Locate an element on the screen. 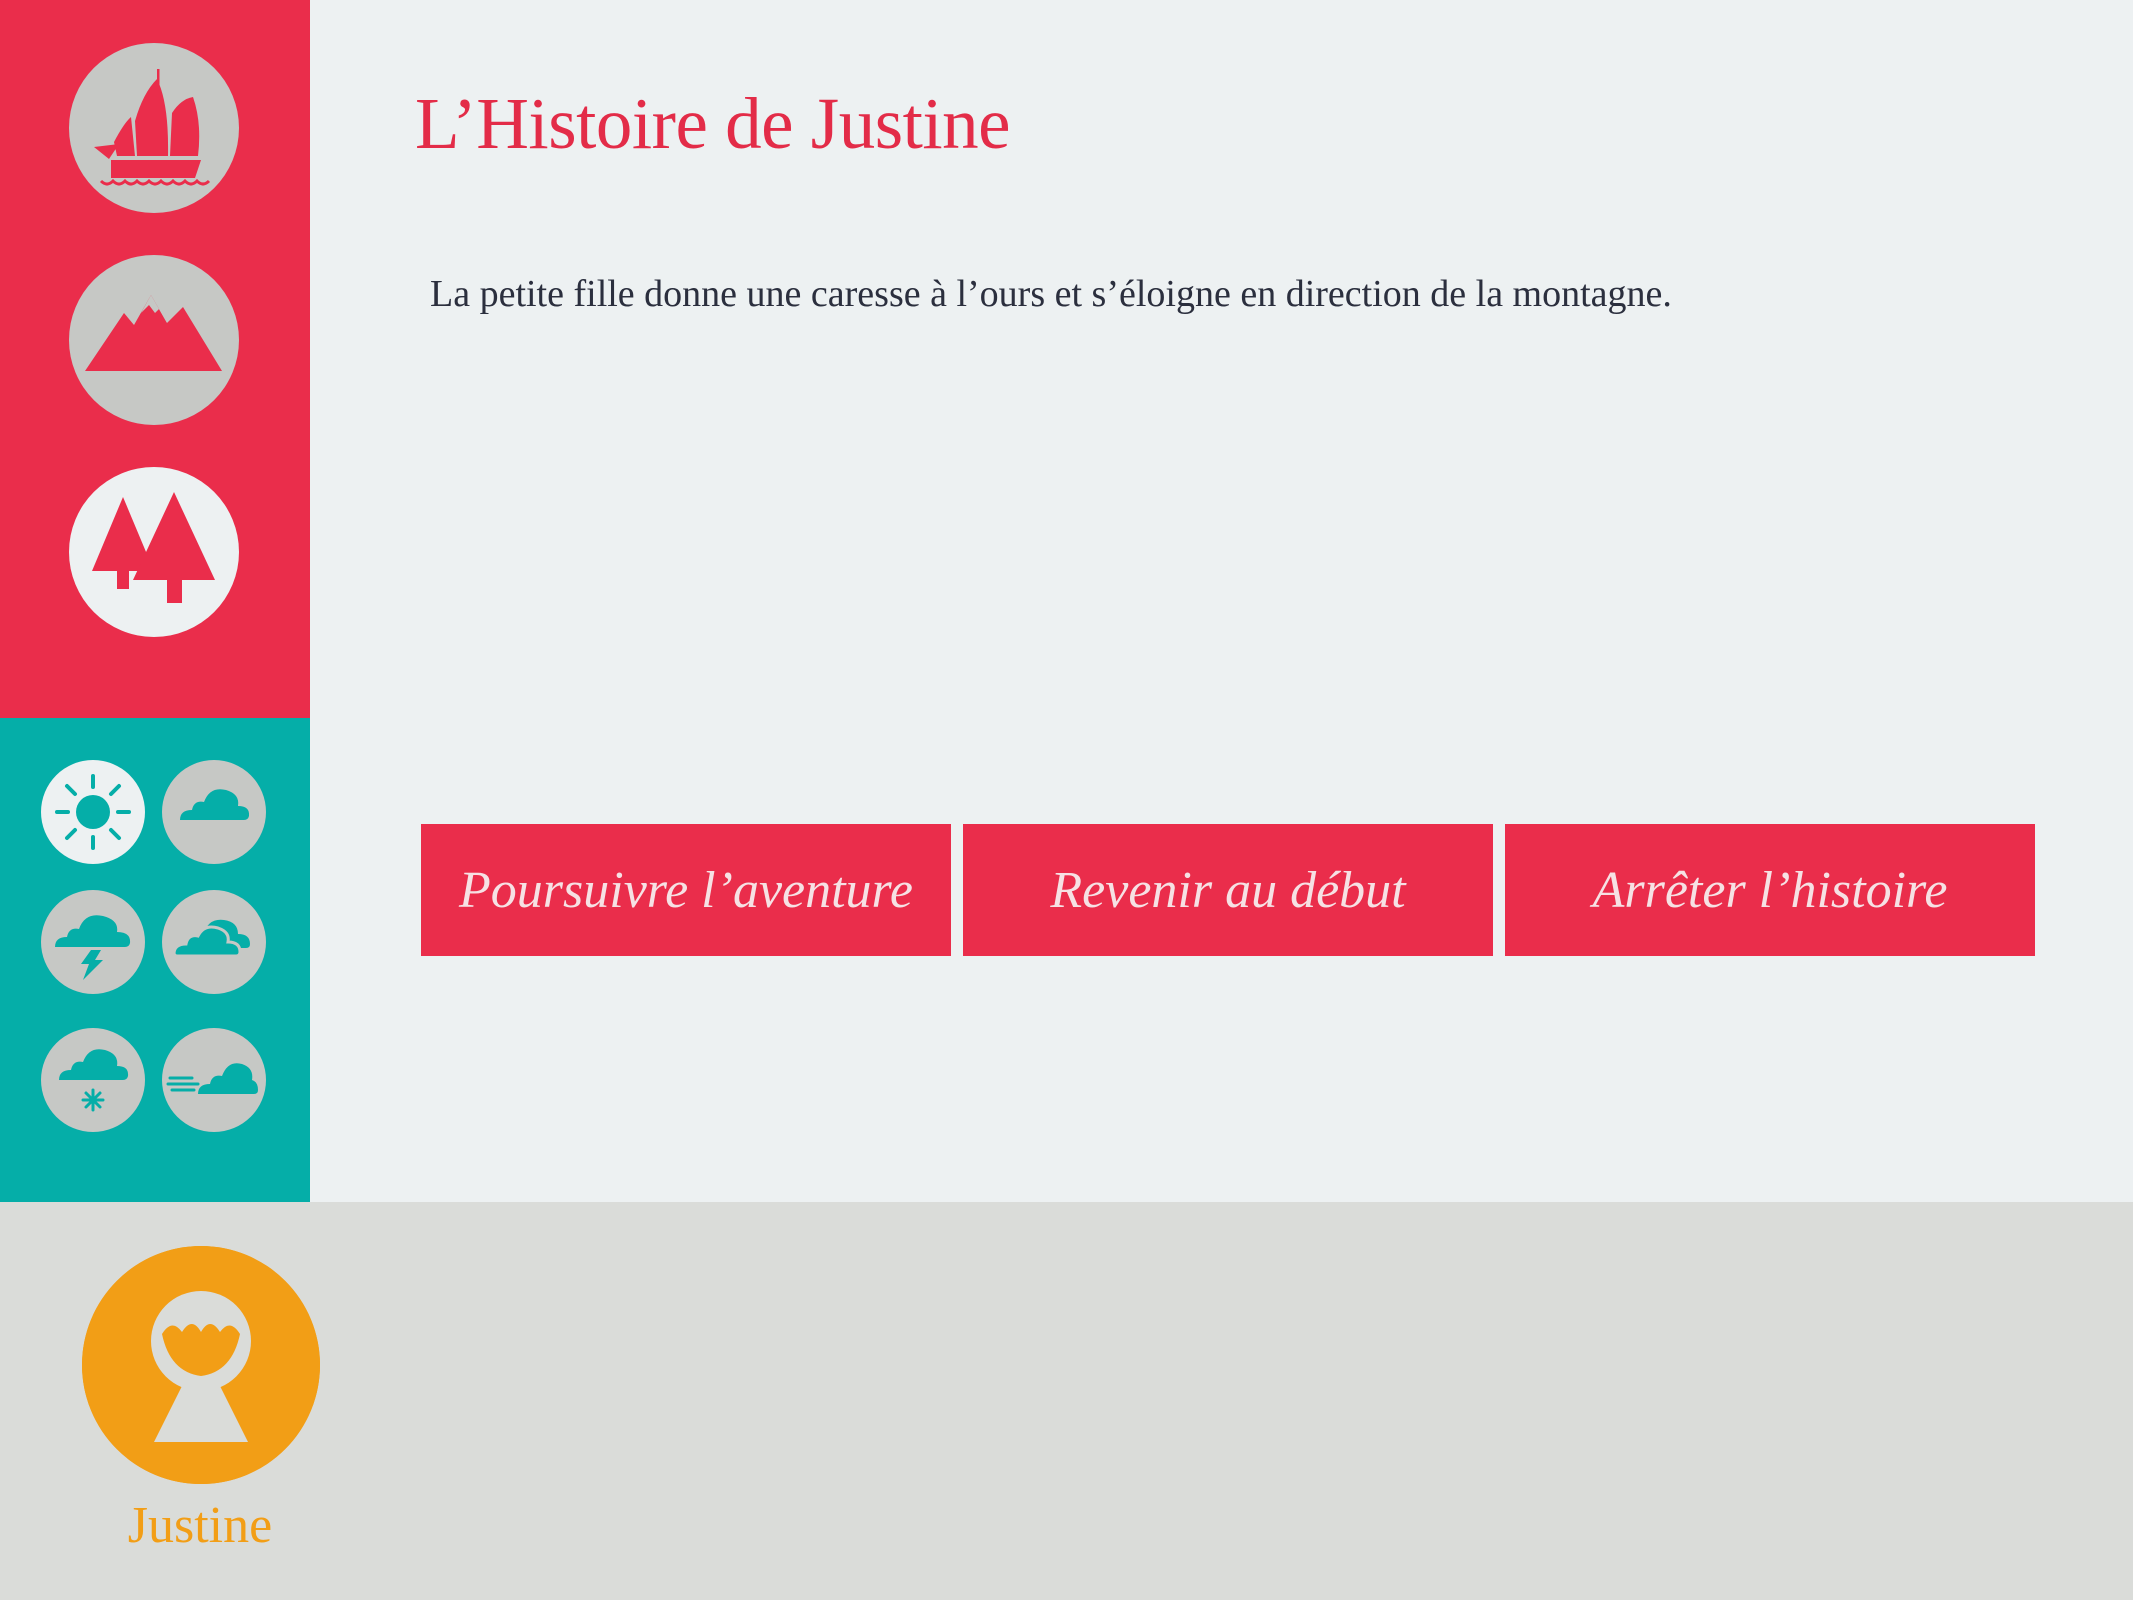 The height and width of the screenshot is (1600, 2133). stop-story-button: Arrêter l’histoire is located at coordinates (1770, 890).